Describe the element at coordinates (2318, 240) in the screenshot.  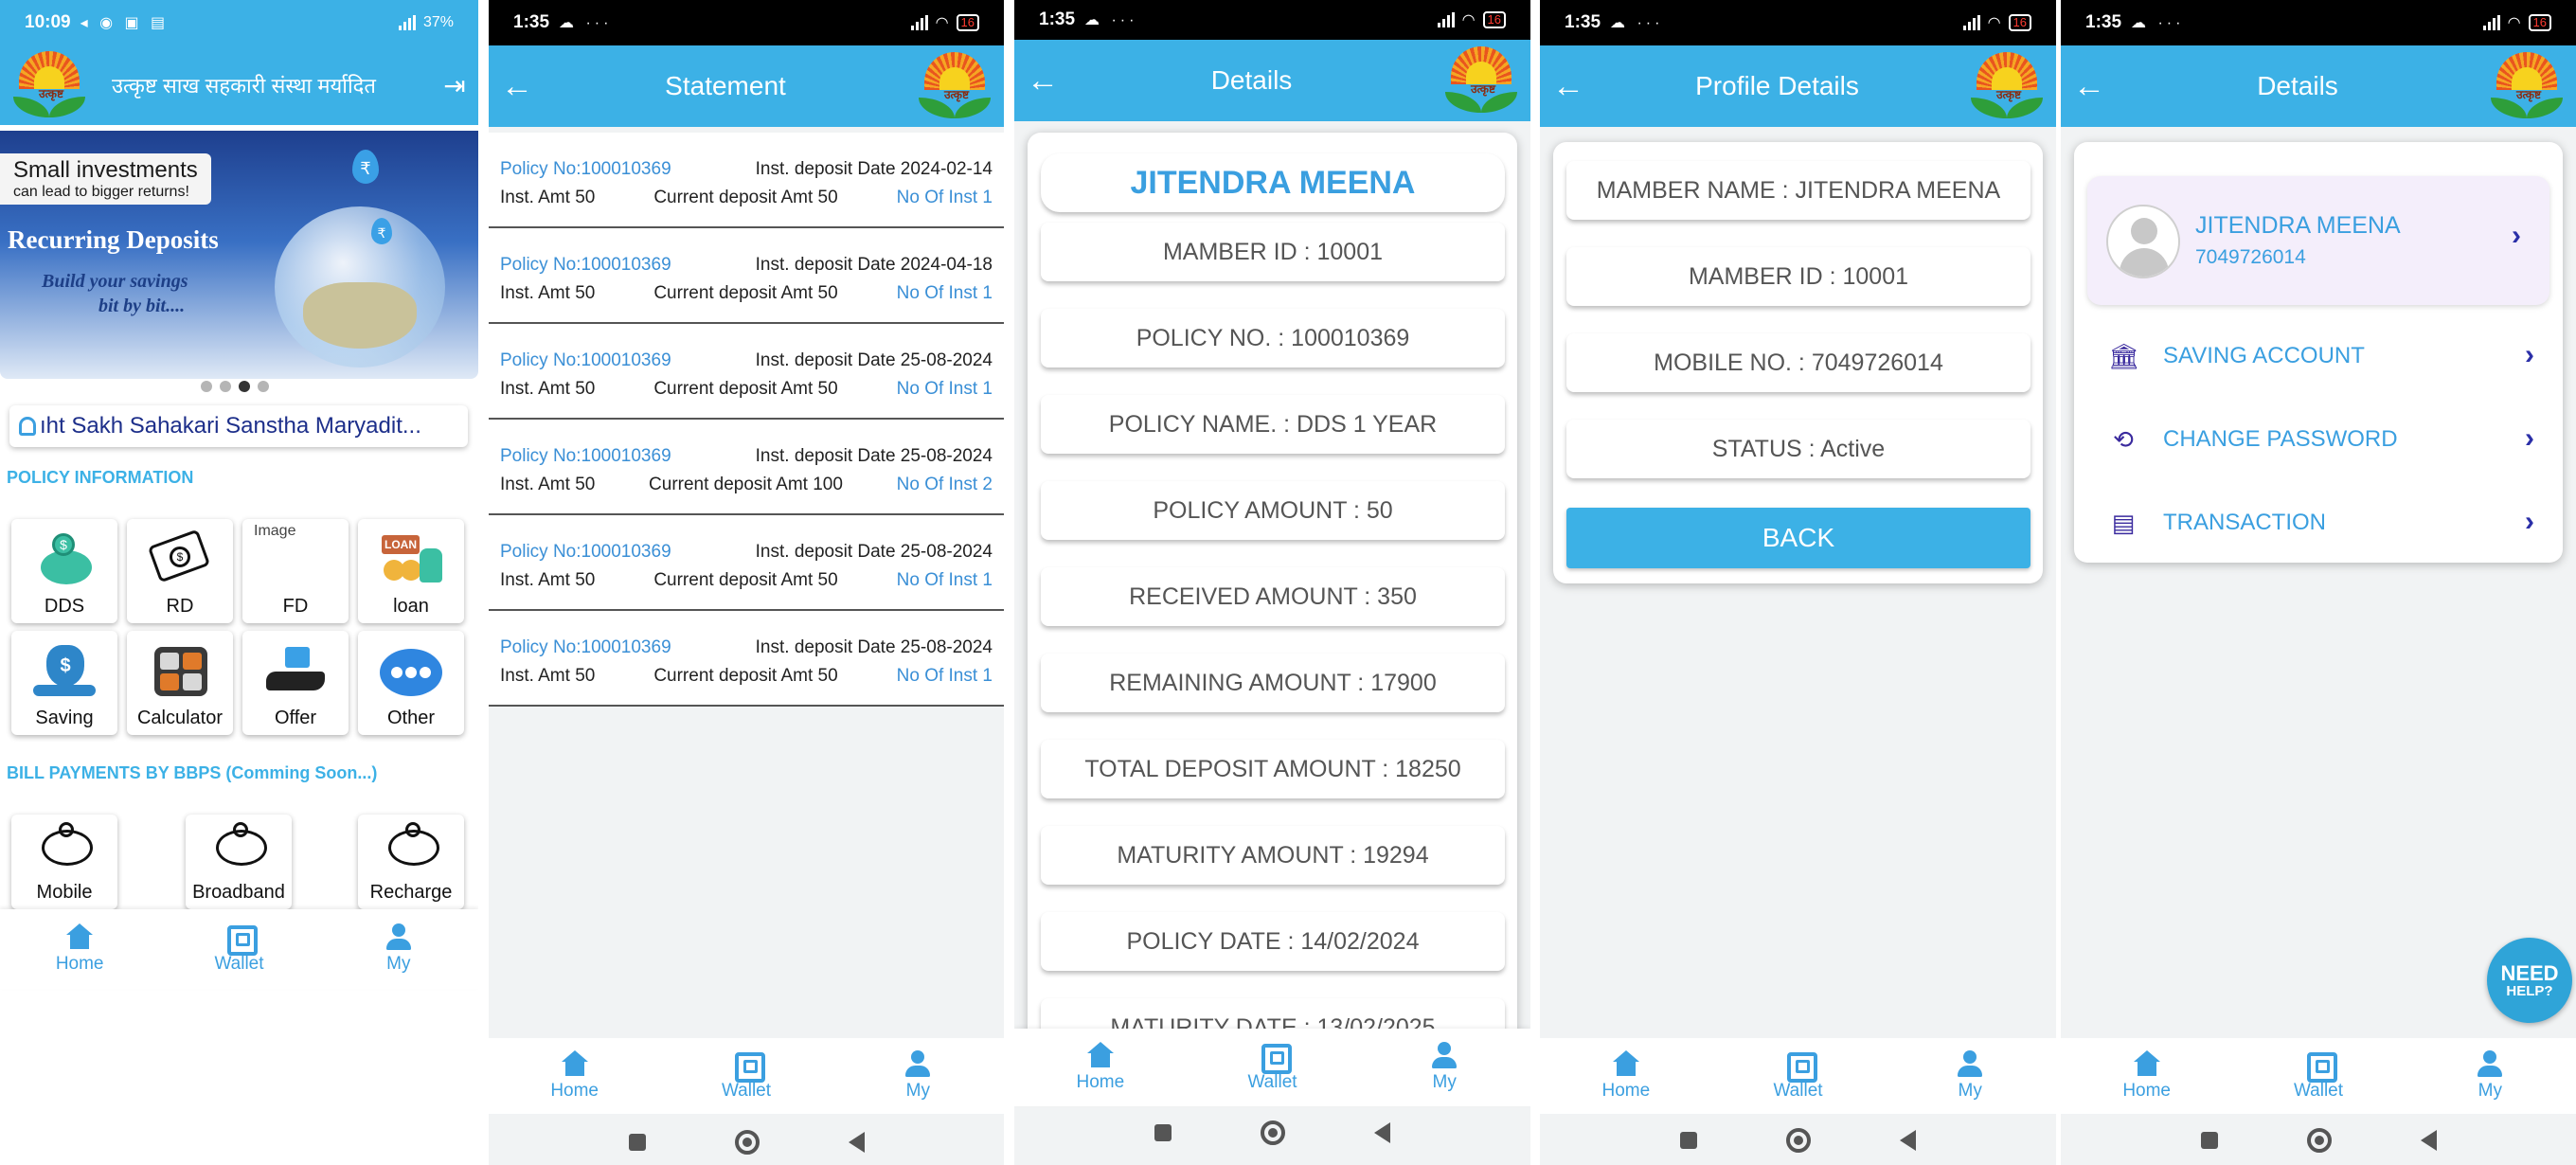
I see `profile-summary: JITENDRA MEENA 7049726014 ›` at that location.